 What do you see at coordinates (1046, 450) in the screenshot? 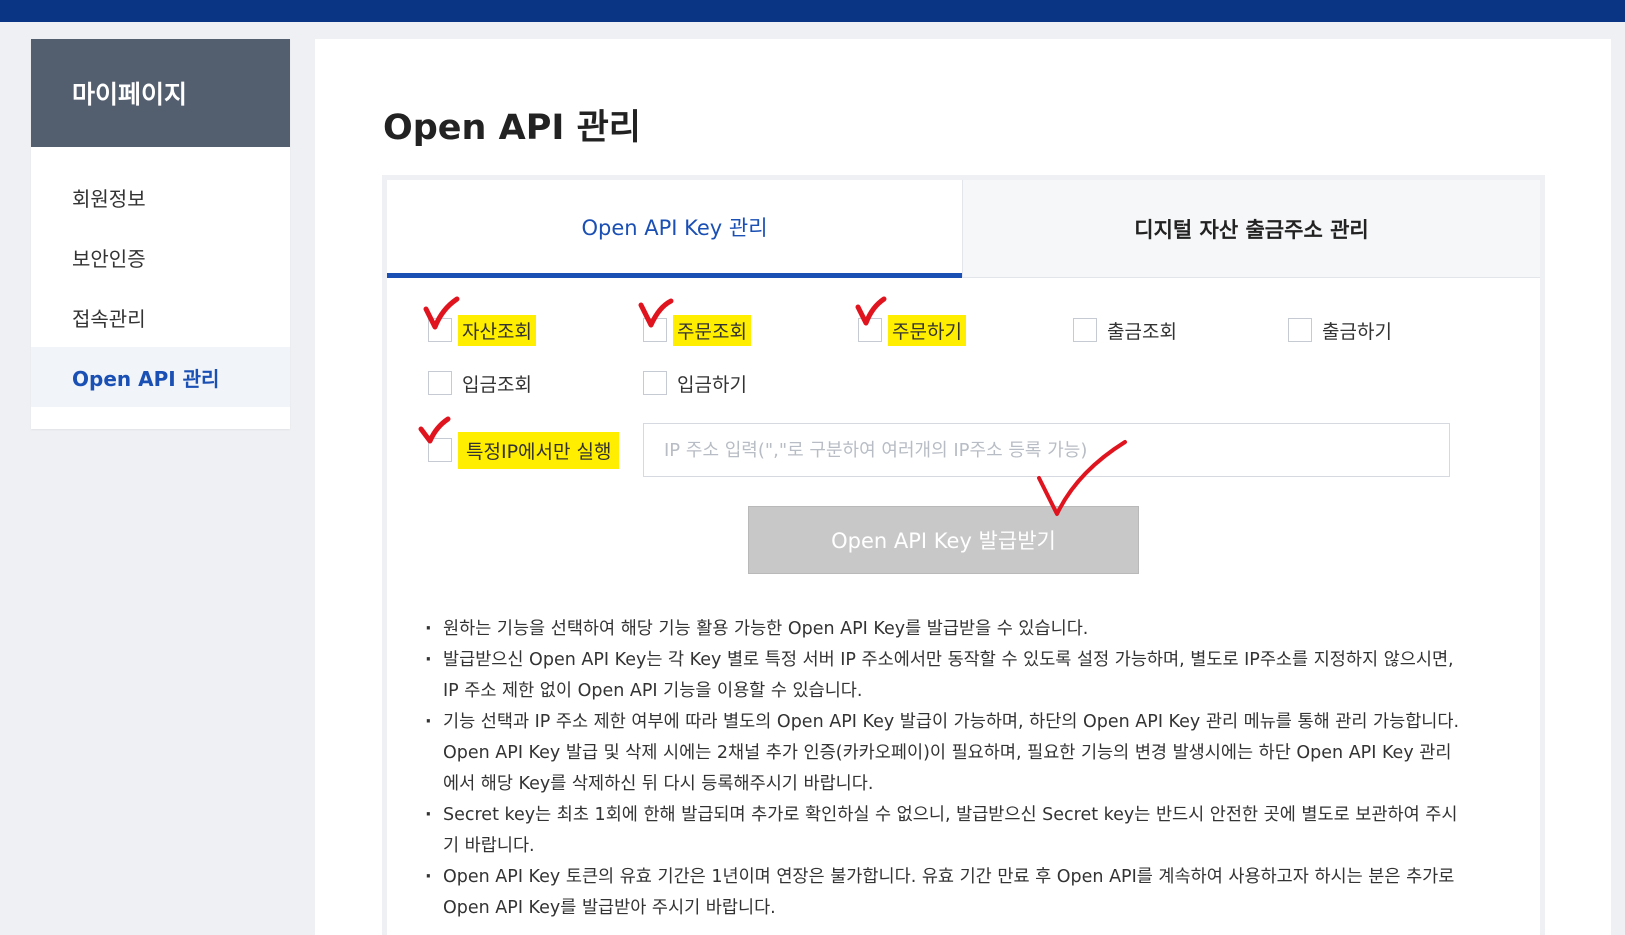
I see `ip-address-input` at bounding box center [1046, 450].